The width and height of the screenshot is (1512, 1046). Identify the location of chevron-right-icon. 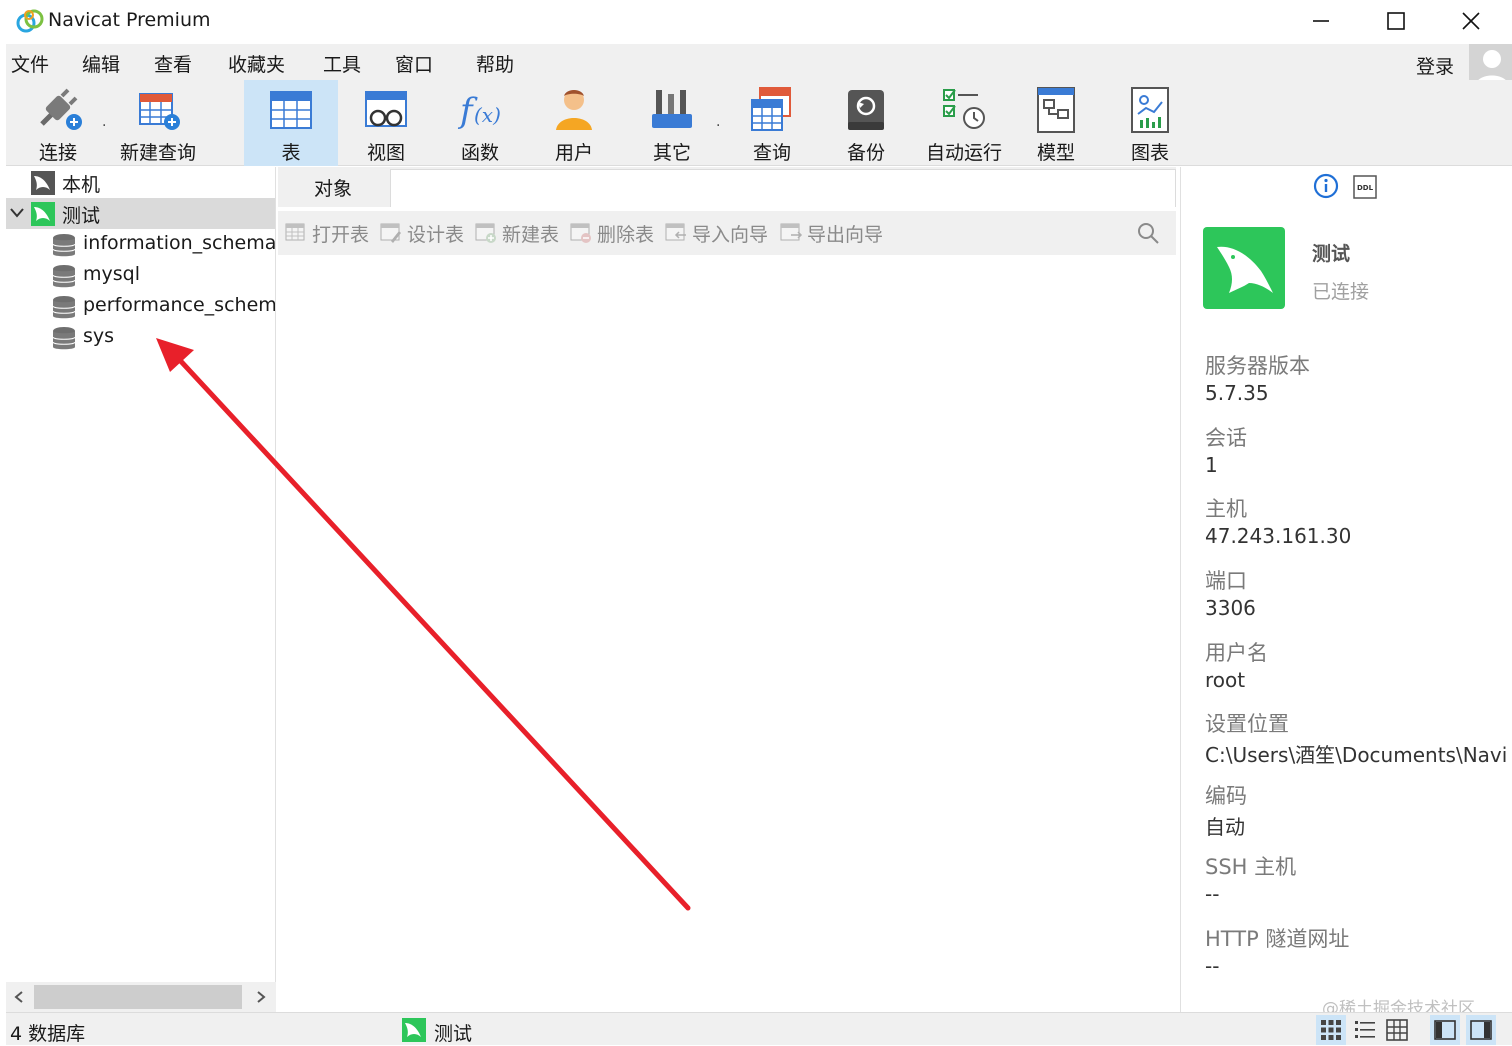
(261, 997).